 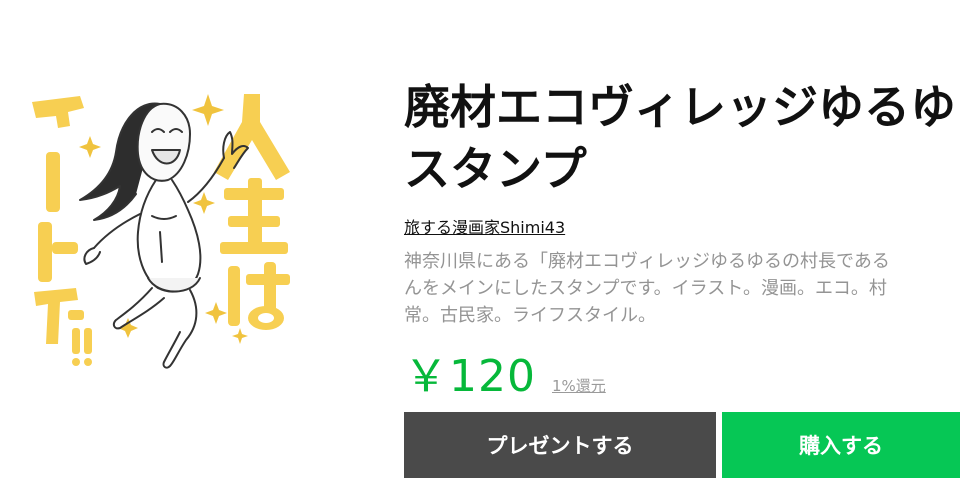 I want to click on character-drawing, so click(x=164, y=235).